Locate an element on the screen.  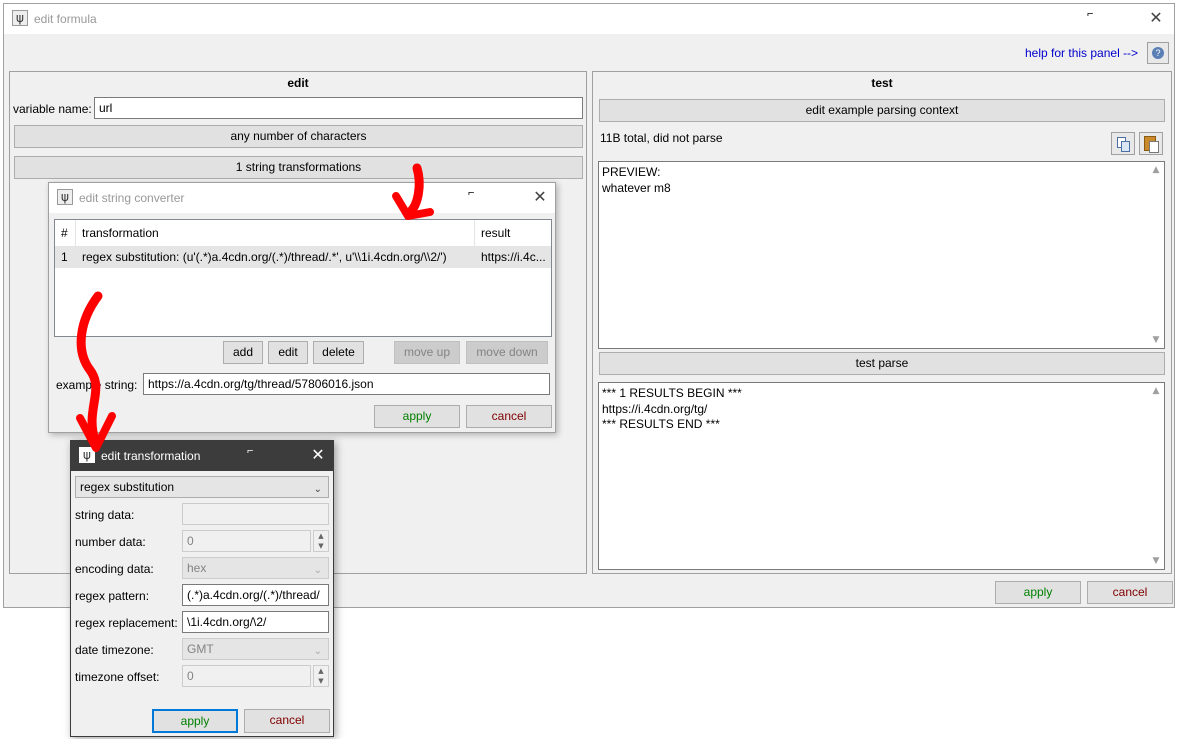
edit-transformation-titlebar: ψ edit transformation ⌐ ✕ is located at coordinates (202, 456).